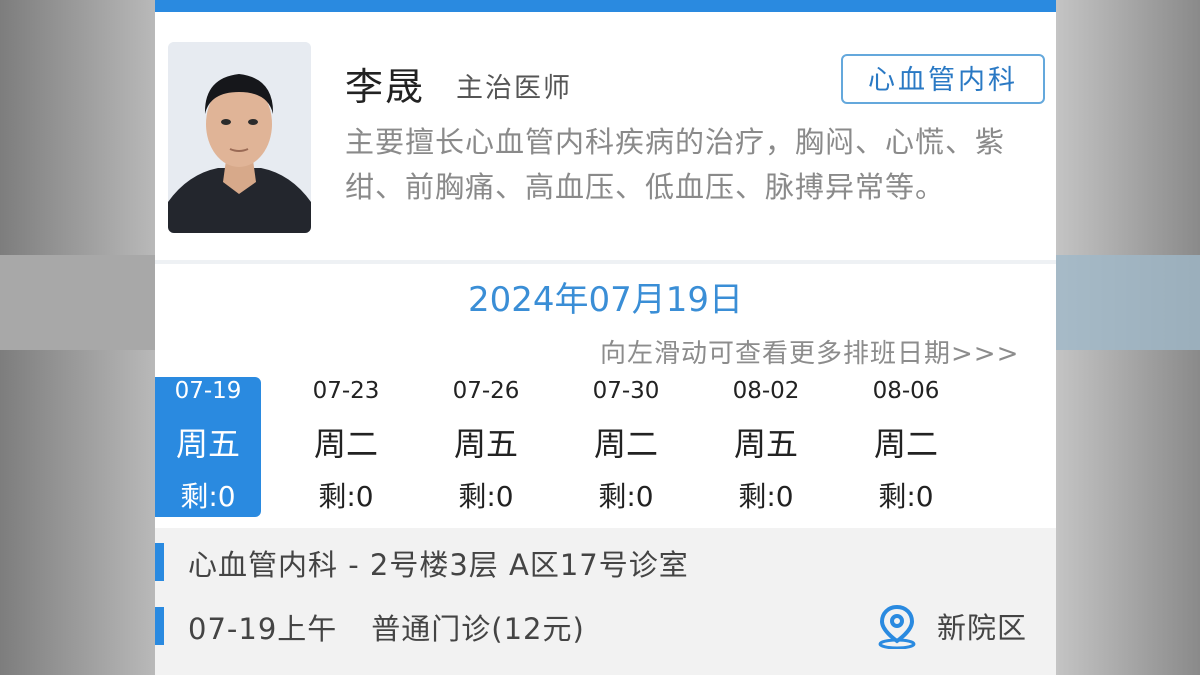 The width and height of the screenshot is (1200, 675). What do you see at coordinates (605, 262) in the screenshot?
I see `section-divider` at bounding box center [605, 262].